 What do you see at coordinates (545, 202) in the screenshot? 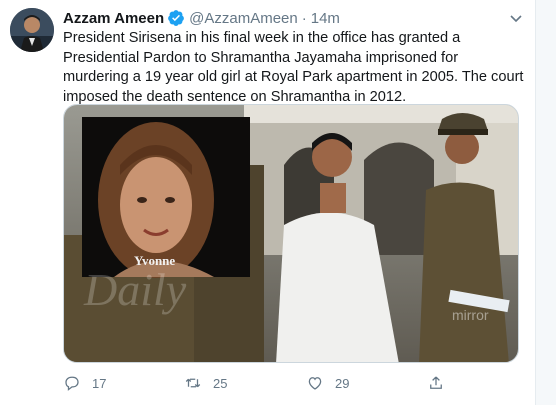
I see `timeline-gutter` at bounding box center [545, 202].